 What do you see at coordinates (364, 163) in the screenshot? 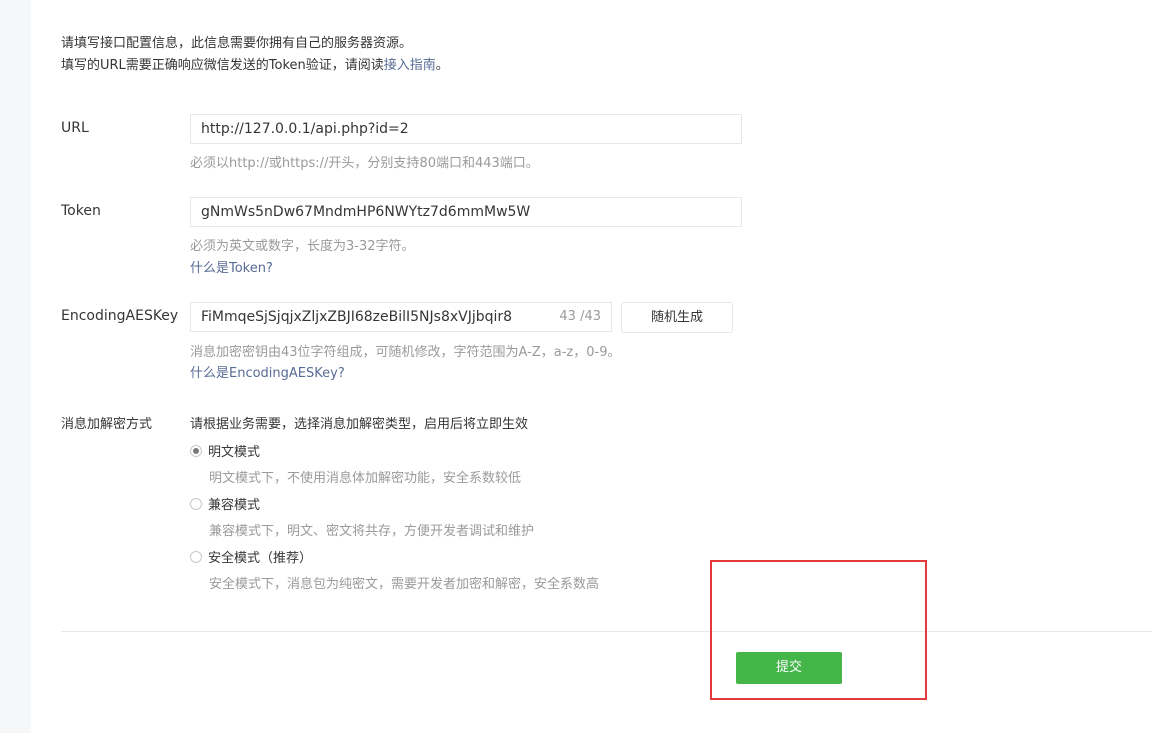
I see `url-tip: 必须以http://或https://开头，分别支持80端口和443端口。` at bounding box center [364, 163].